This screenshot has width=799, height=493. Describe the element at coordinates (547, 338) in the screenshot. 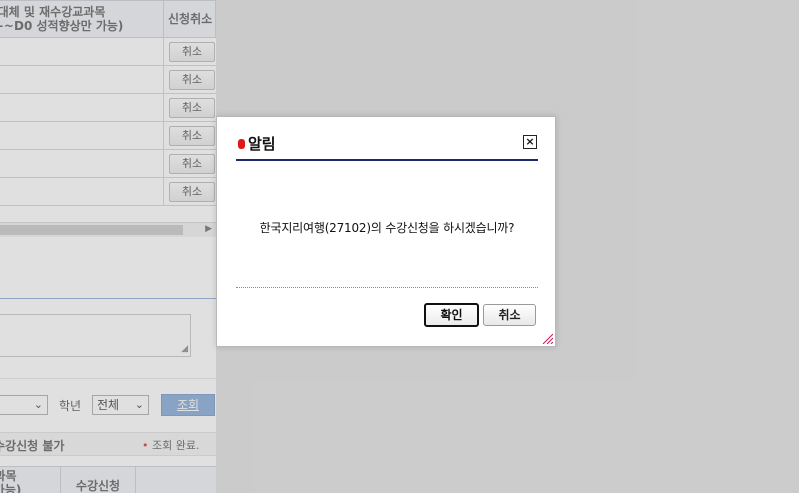

I see `resize-grip-icon` at that location.